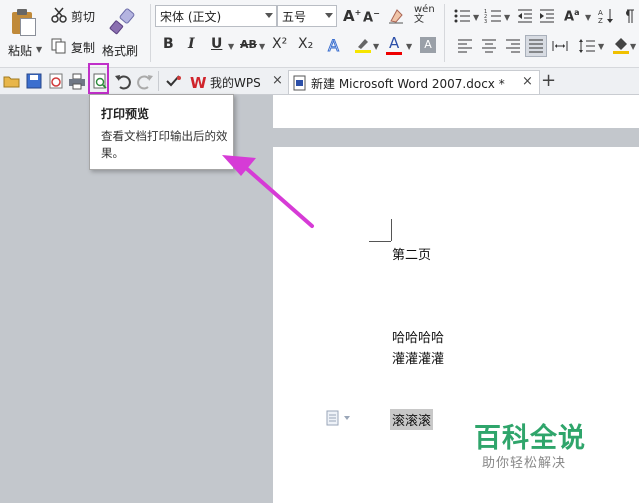  I want to click on numbered-list-icon: 123, so click(493, 16).